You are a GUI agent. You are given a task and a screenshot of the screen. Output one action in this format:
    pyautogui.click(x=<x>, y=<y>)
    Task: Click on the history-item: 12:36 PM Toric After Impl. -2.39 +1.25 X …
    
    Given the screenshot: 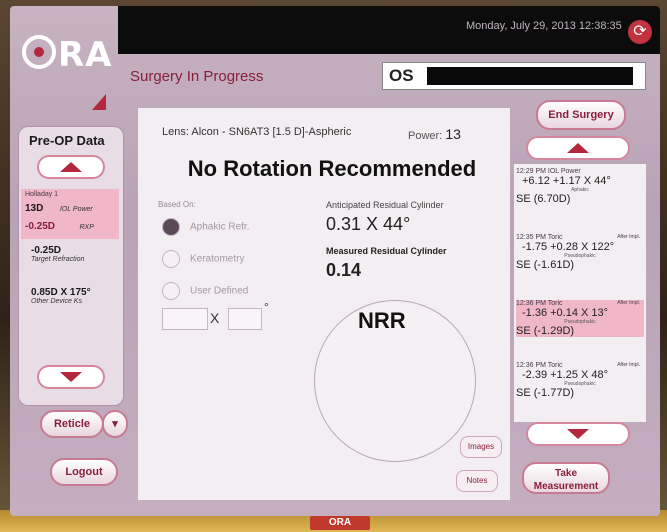 What is the action you would take?
    pyautogui.click(x=580, y=380)
    